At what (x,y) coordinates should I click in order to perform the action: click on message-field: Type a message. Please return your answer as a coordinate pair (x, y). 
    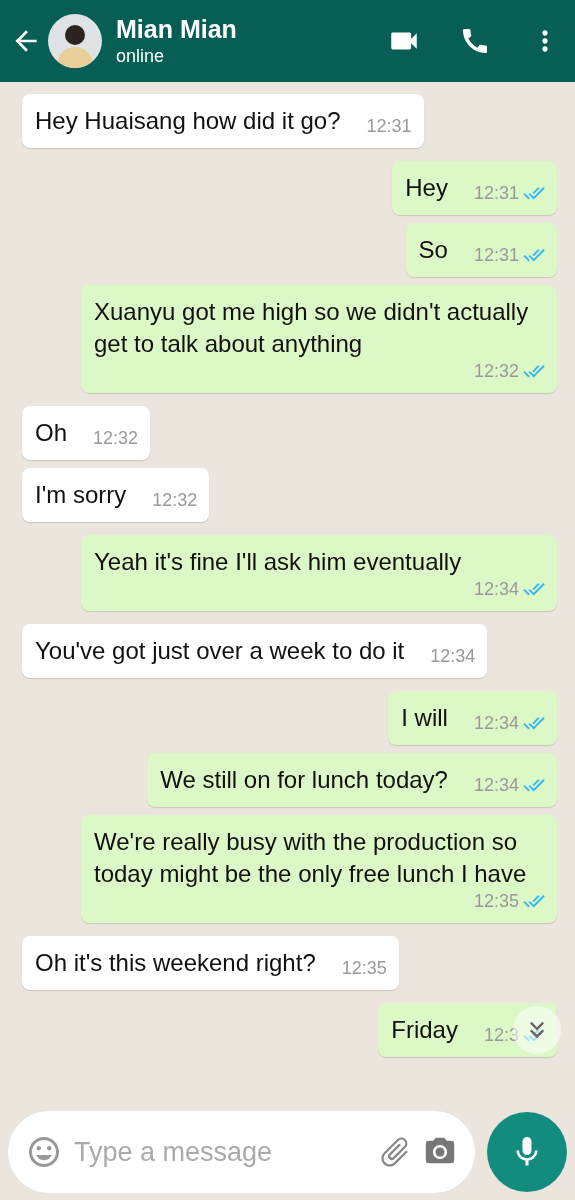
    Looking at the image, I should click on (241, 1152).